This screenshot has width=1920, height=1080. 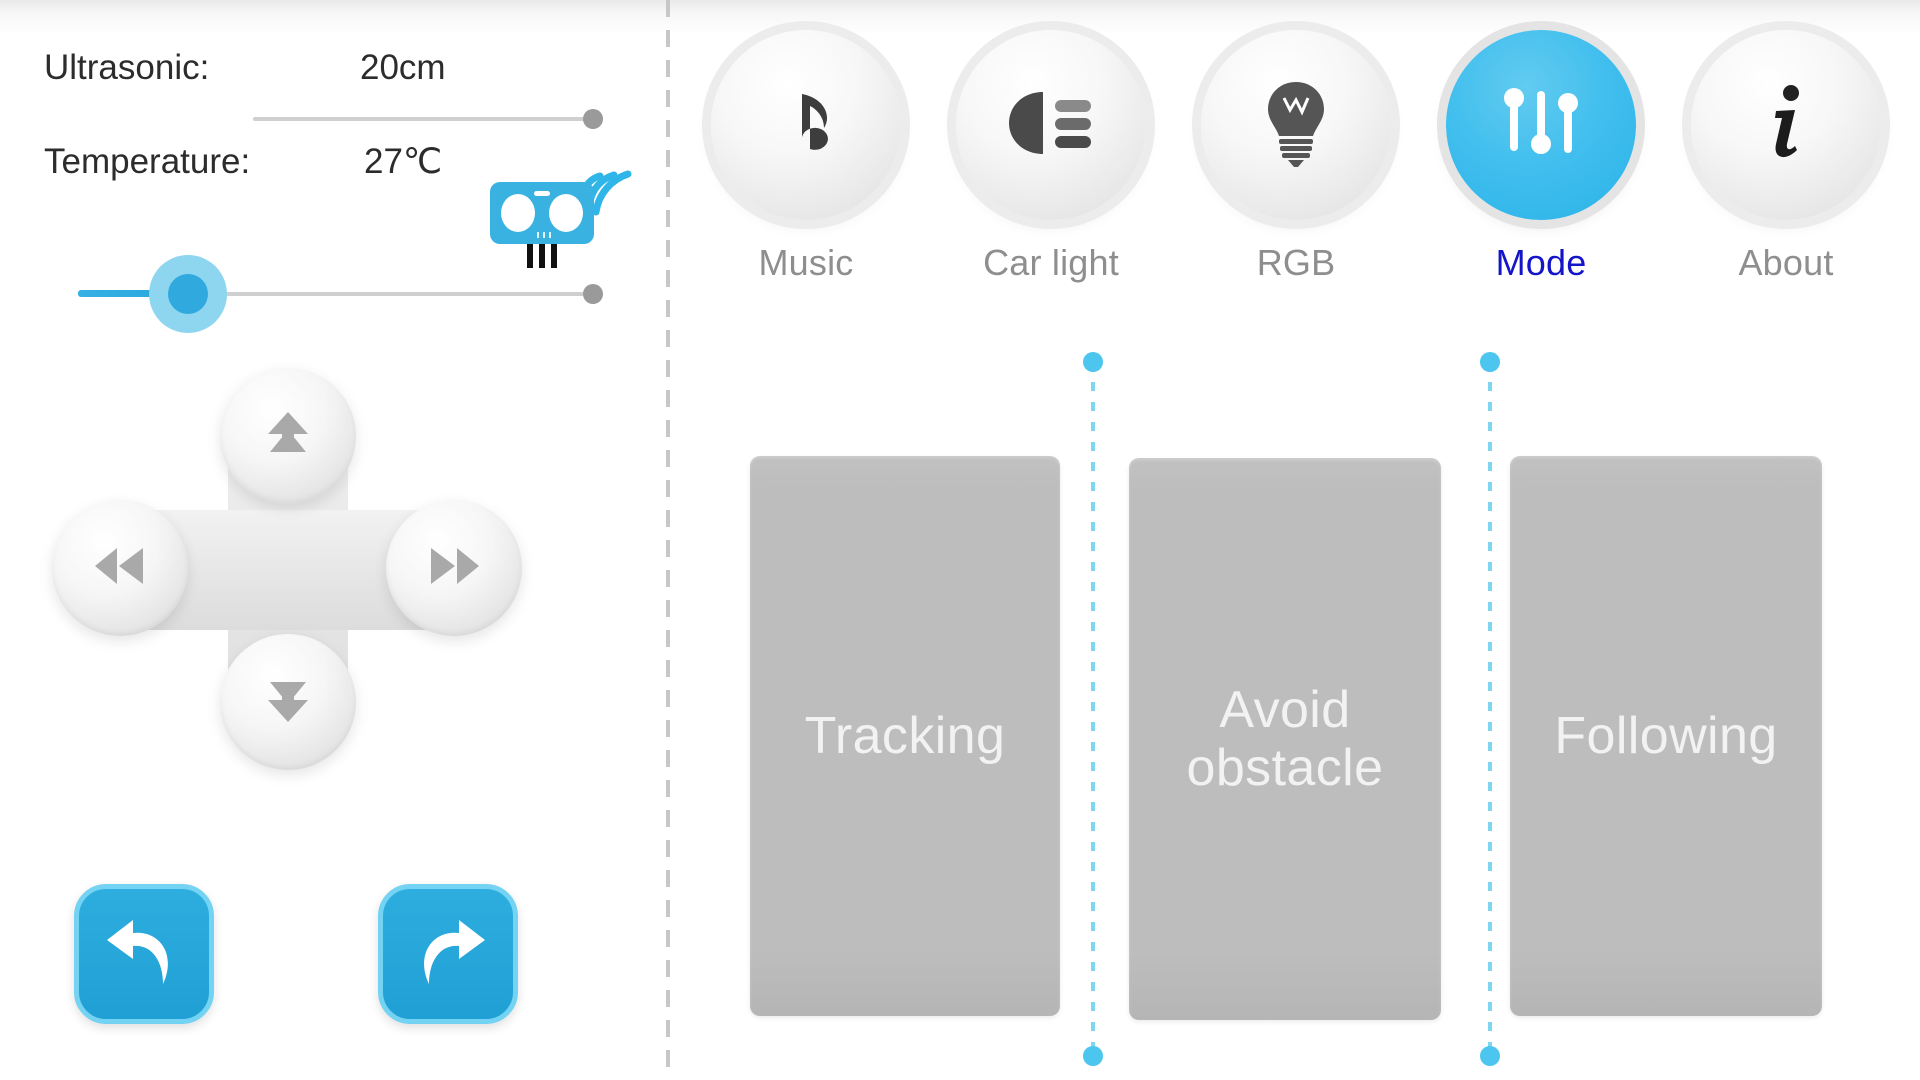 I want to click on car-light-button, so click(x=1051, y=125).